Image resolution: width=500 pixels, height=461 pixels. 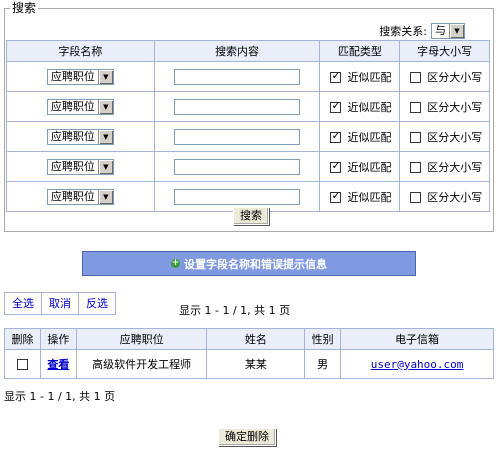 I want to click on select-all-button: 全选, so click(x=23, y=303).